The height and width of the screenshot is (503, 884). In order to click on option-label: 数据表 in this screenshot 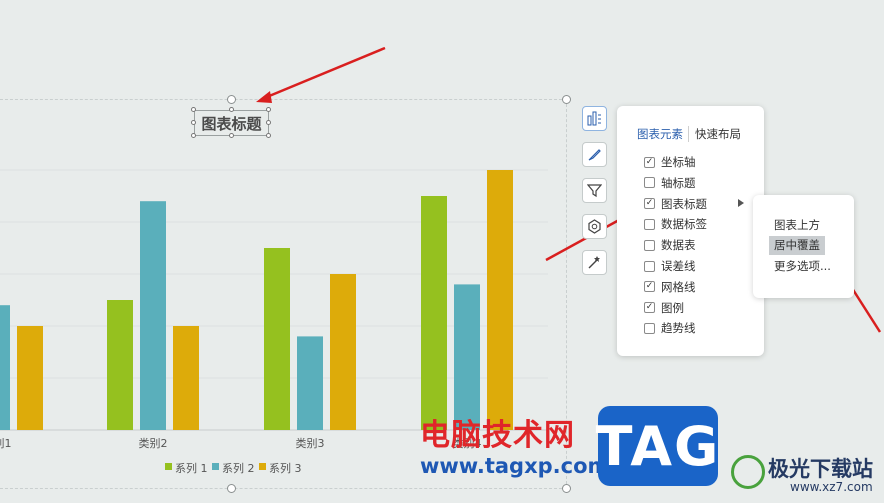, I will do `click(678, 245)`.